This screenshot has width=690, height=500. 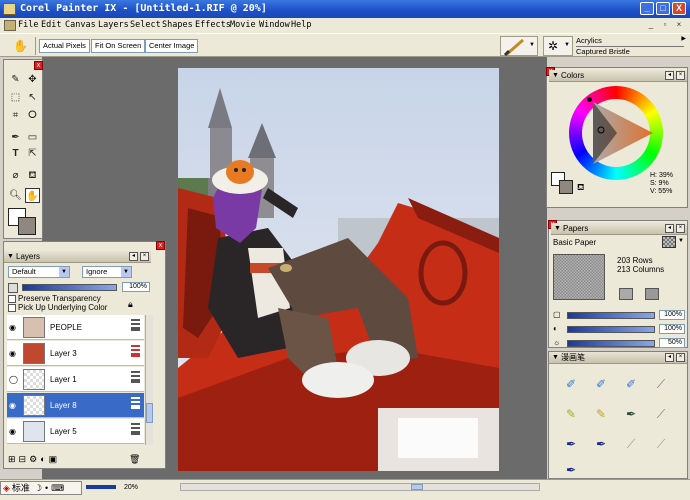 What do you see at coordinates (10, 25) in the screenshot?
I see `document-icon` at bounding box center [10, 25].